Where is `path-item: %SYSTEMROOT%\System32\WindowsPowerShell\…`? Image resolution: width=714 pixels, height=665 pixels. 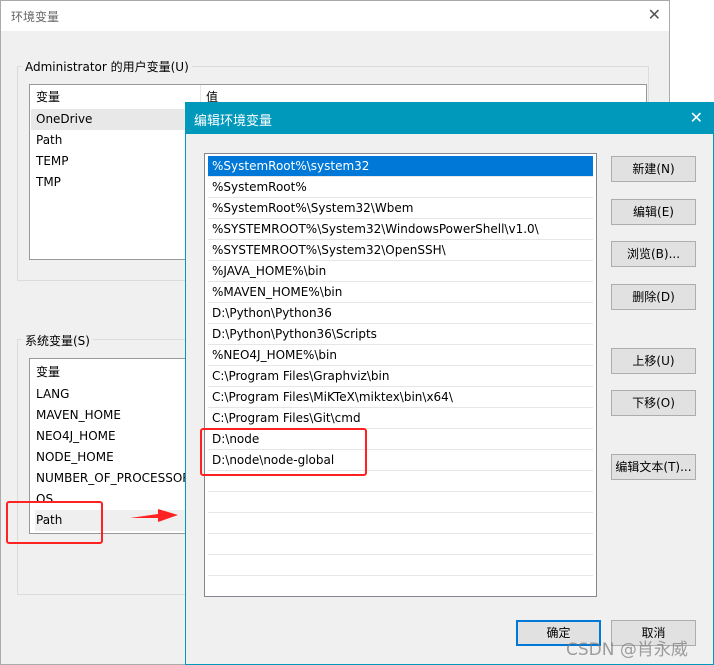 path-item: %SYSTEMROOT%\System32\WindowsPowerShell\… is located at coordinates (400, 229).